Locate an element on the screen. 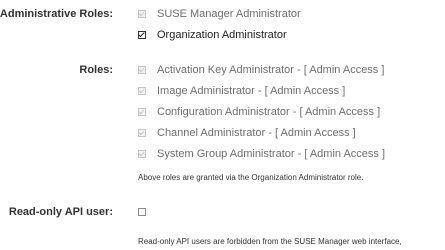 The width and height of the screenshot is (445, 250). roles-label: Roles: is located at coordinates (96, 70).